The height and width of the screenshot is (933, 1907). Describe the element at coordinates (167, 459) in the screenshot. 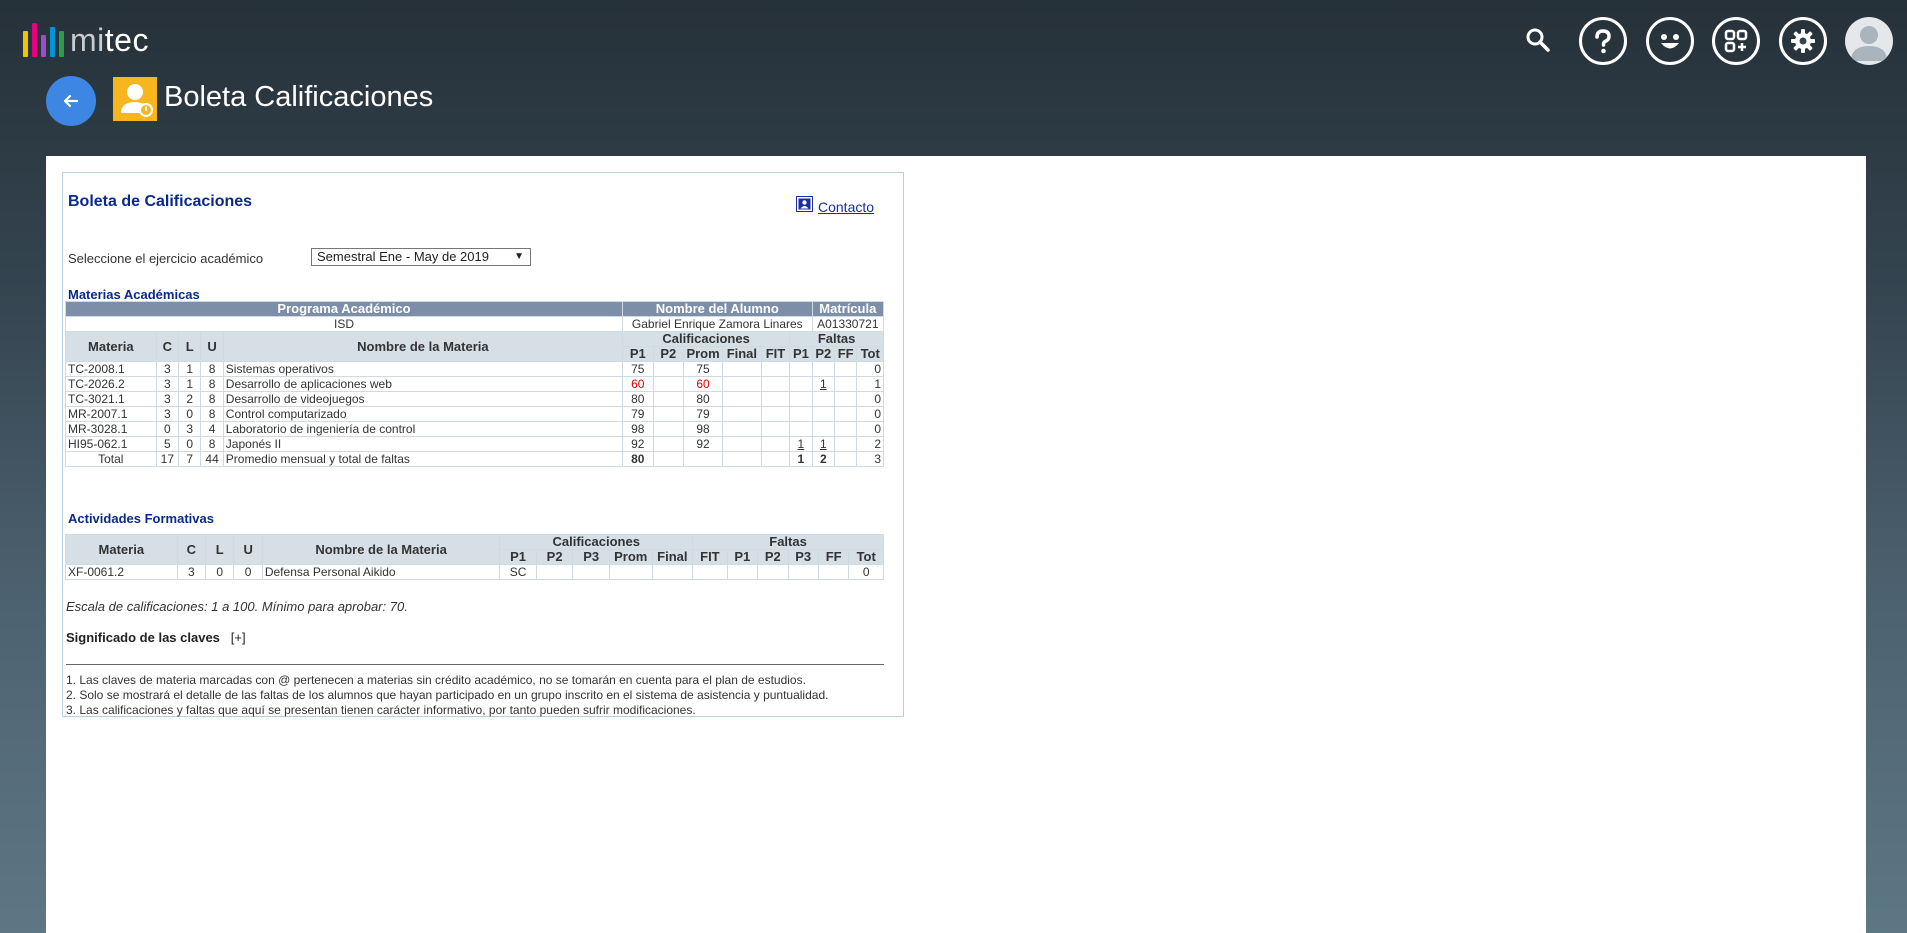

I see `total-c: 17` at that location.